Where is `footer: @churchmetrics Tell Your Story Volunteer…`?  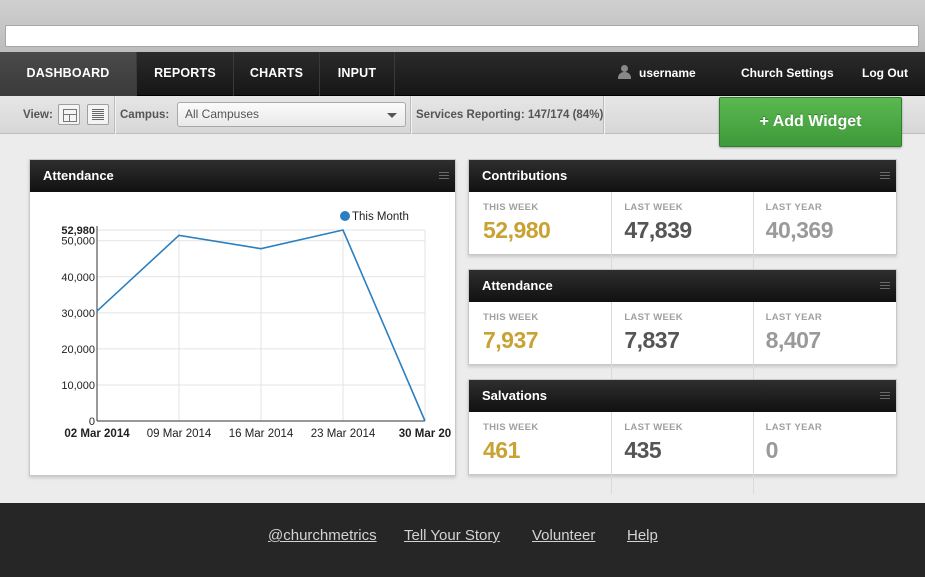 footer: @churchmetrics Tell Your Story Volunteer… is located at coordinates (462, 540).